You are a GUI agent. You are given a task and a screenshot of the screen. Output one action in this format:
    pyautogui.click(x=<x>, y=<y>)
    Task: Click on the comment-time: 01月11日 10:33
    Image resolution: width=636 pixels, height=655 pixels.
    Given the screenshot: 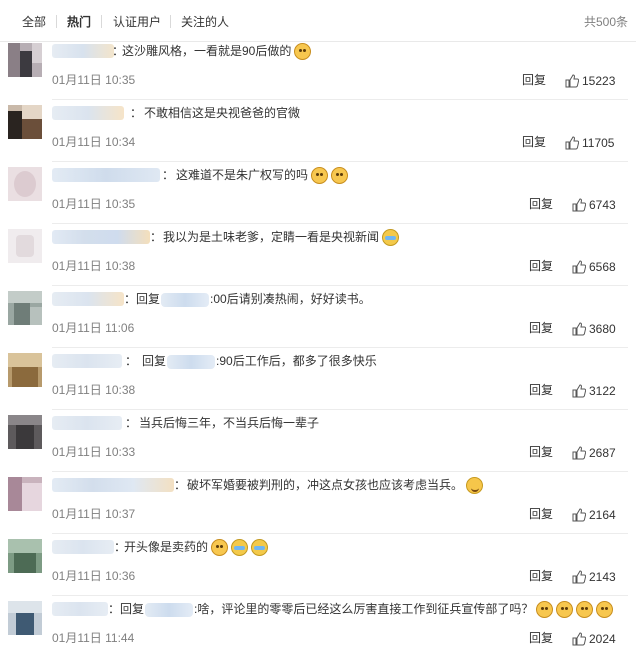 What is the action you would take?
    pyautogui.click(x=94, y=452)
    